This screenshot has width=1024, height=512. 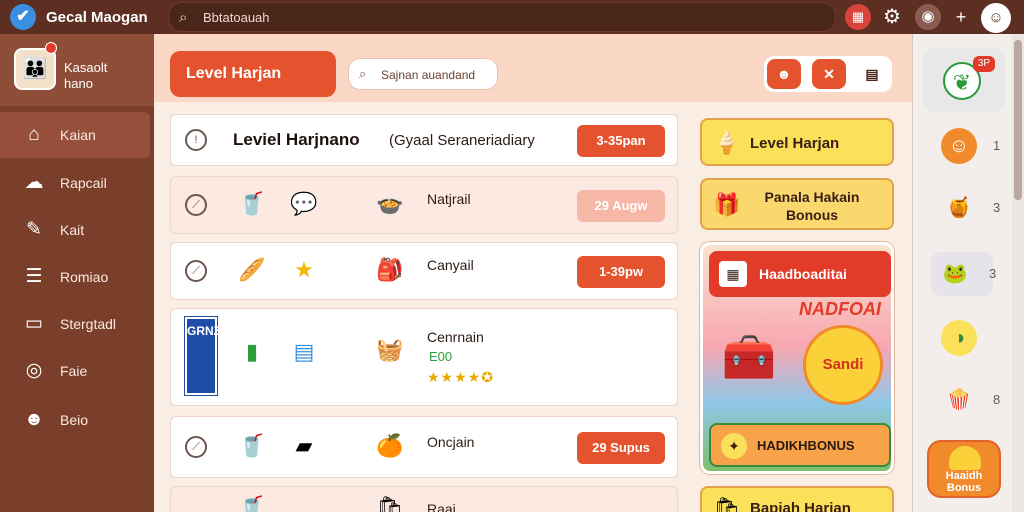 What do you see at coordinates (196, 140) in the screenshot?
I see `info-icon: !` at bounding box center [196, 140].